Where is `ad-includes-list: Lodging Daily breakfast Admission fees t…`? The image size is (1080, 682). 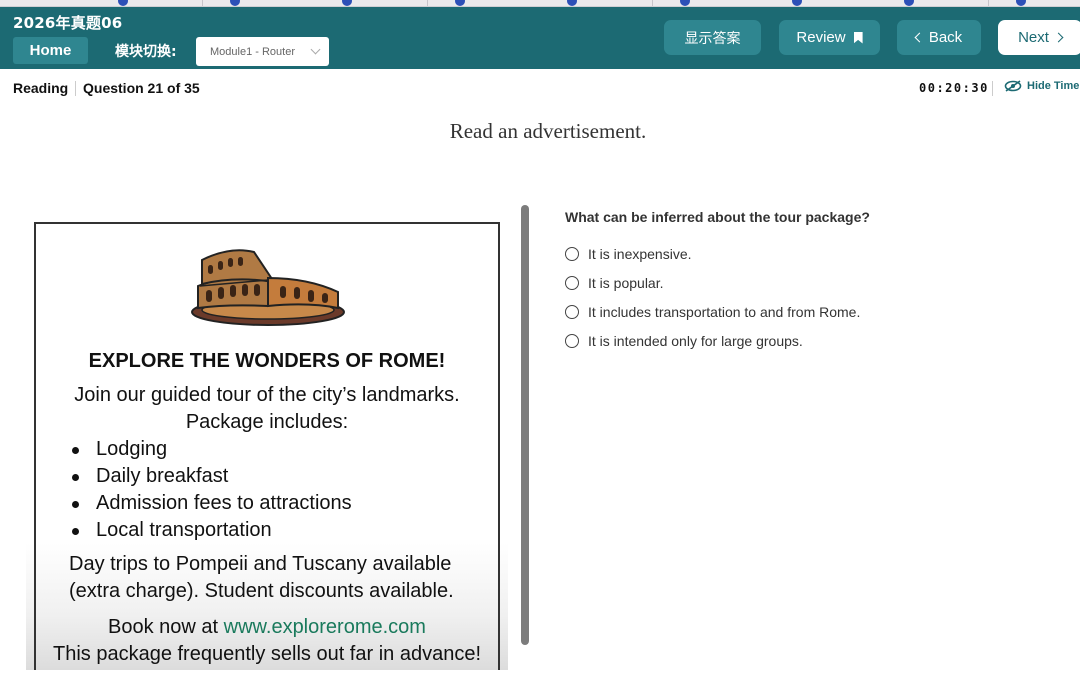 ad-includes-list: Lodging Daily breakfast Admission fees t… is located at coordinates (211, 490).